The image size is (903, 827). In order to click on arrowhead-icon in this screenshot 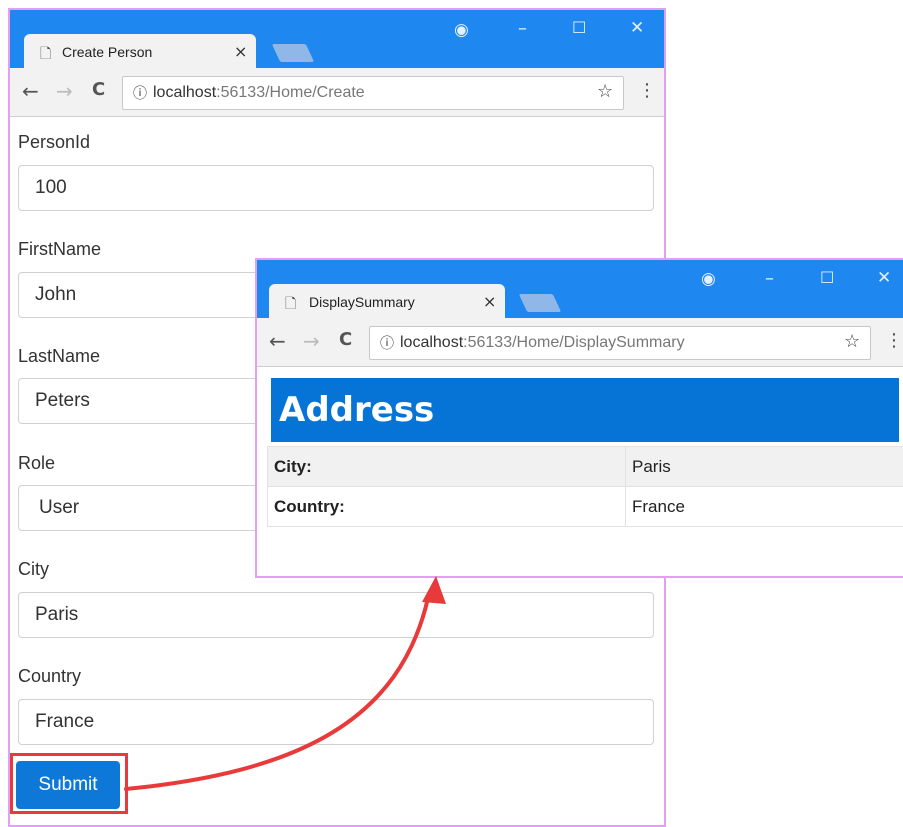, I will do `click(434, 590)`.